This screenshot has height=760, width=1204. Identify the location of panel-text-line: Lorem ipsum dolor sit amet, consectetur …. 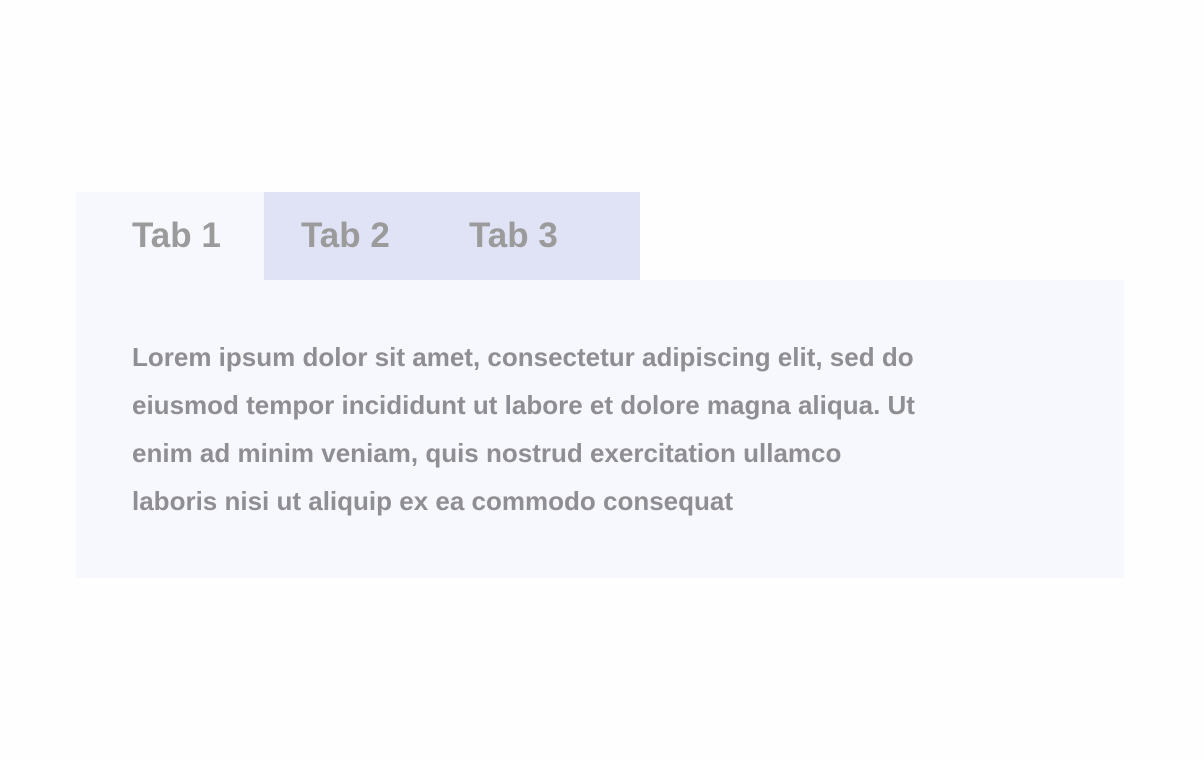
(523, 357).